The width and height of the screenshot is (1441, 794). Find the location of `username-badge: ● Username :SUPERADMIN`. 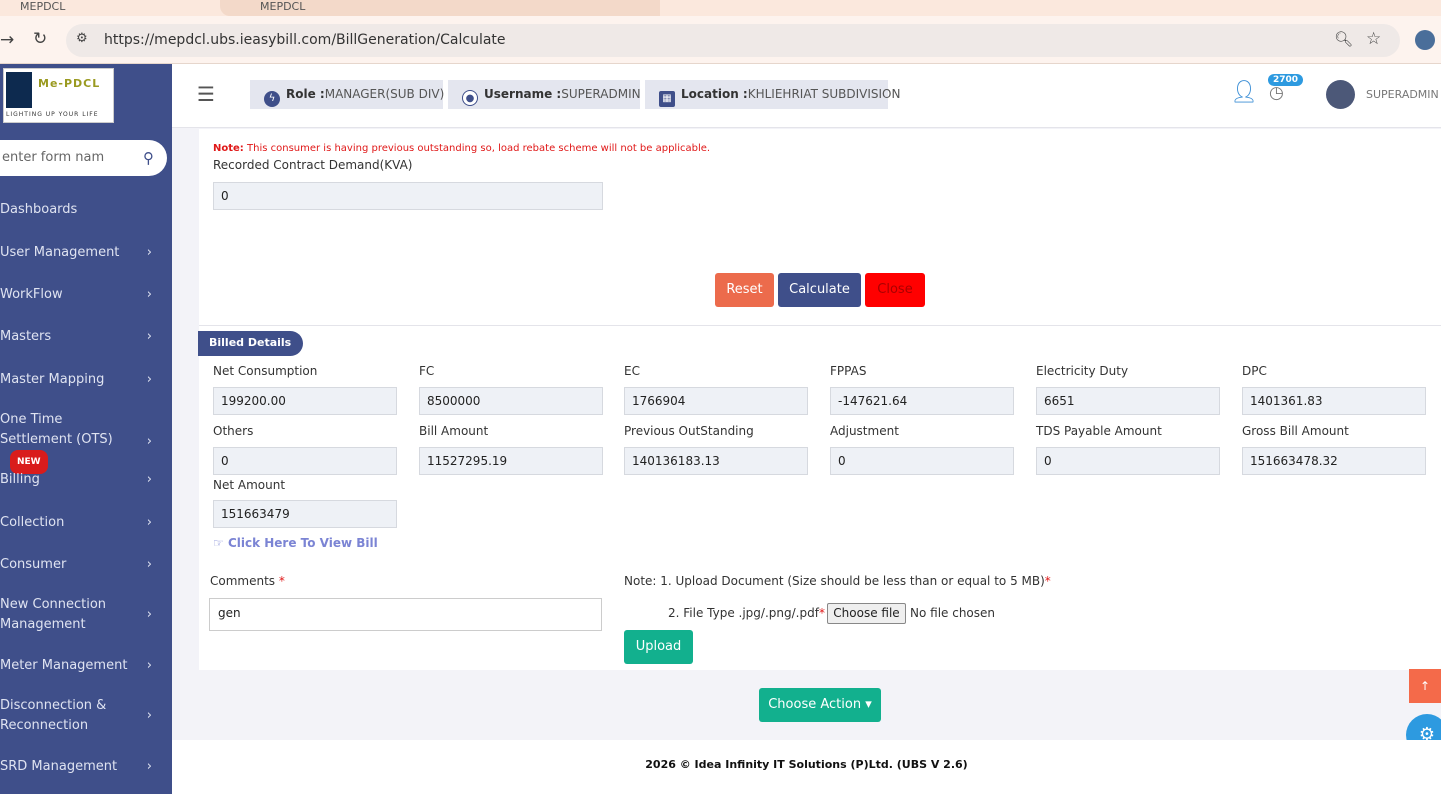

username-badge: ● Username :SUPERADMIN is located at coordinates (544, 94).